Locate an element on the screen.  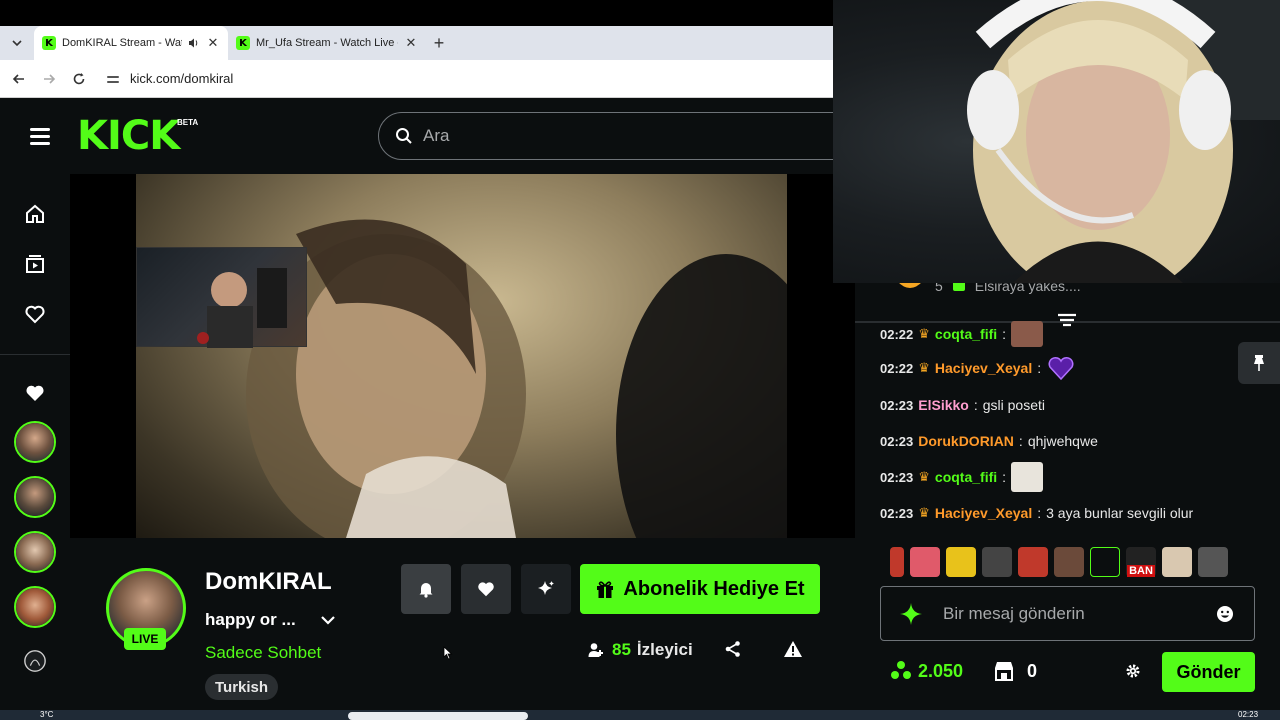
url-field: kick.com/domkiral is located at coordinates (465, 79).